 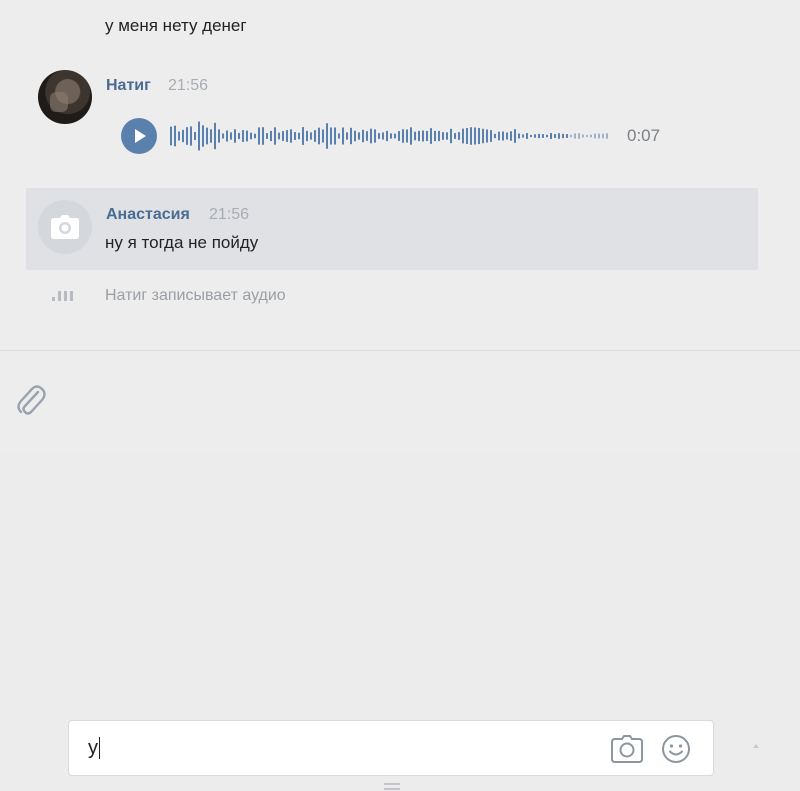 What do you see at coordinates (30, 399) in the screenshot?
I see `attach-icon` at bounding box center [30, 399].